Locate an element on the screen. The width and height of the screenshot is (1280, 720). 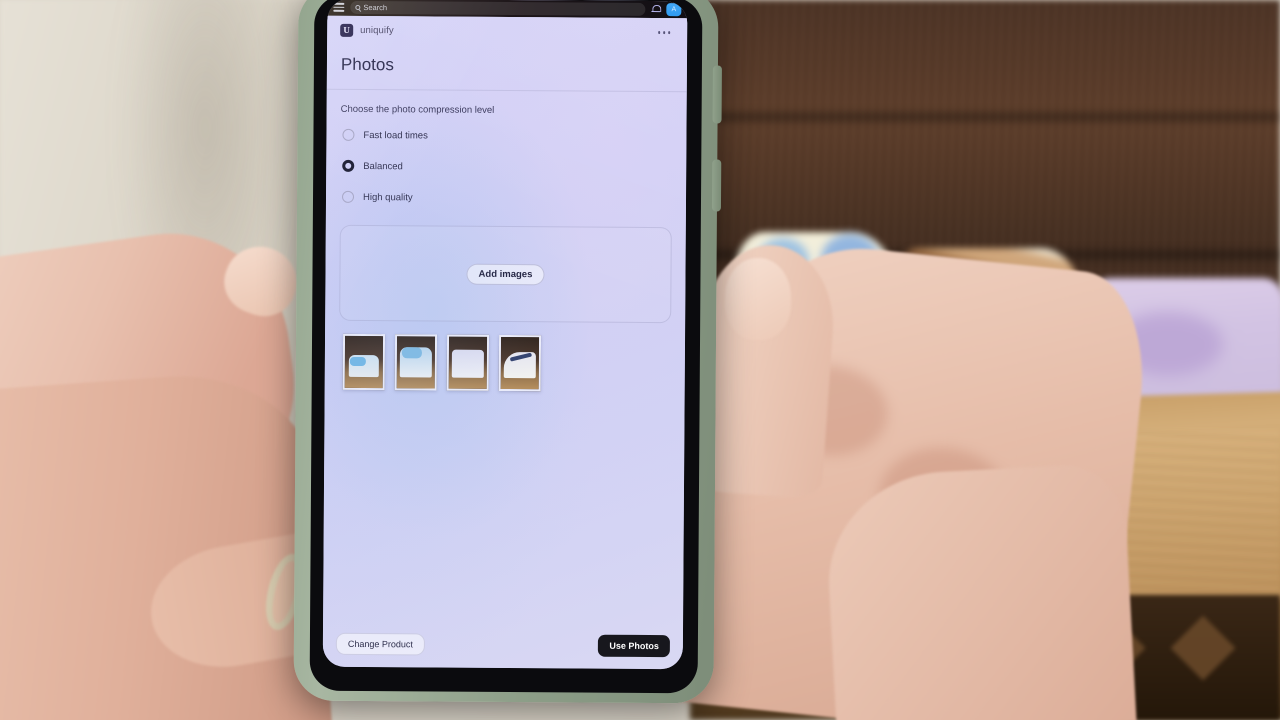
radio-label: Balanced is located at coordinates (383, 166).